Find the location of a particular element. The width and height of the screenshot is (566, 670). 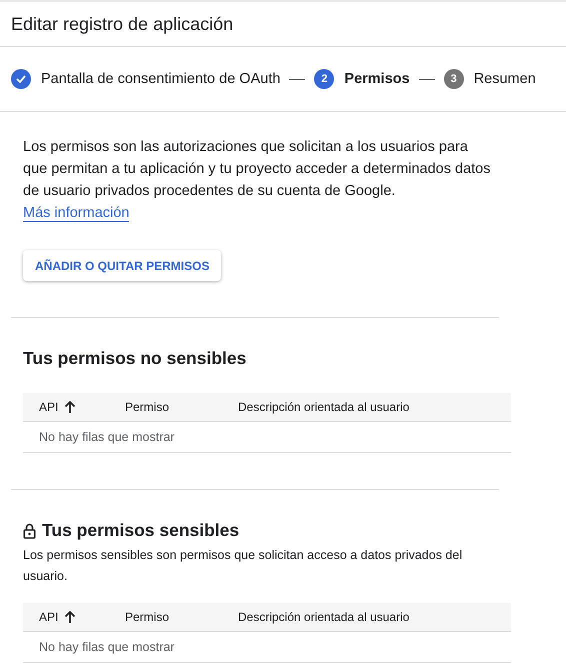

section-description: Los permisos sensibles son permisos que solicitan acceso a datos privados del usuario. is located at coordinates (243, 566).